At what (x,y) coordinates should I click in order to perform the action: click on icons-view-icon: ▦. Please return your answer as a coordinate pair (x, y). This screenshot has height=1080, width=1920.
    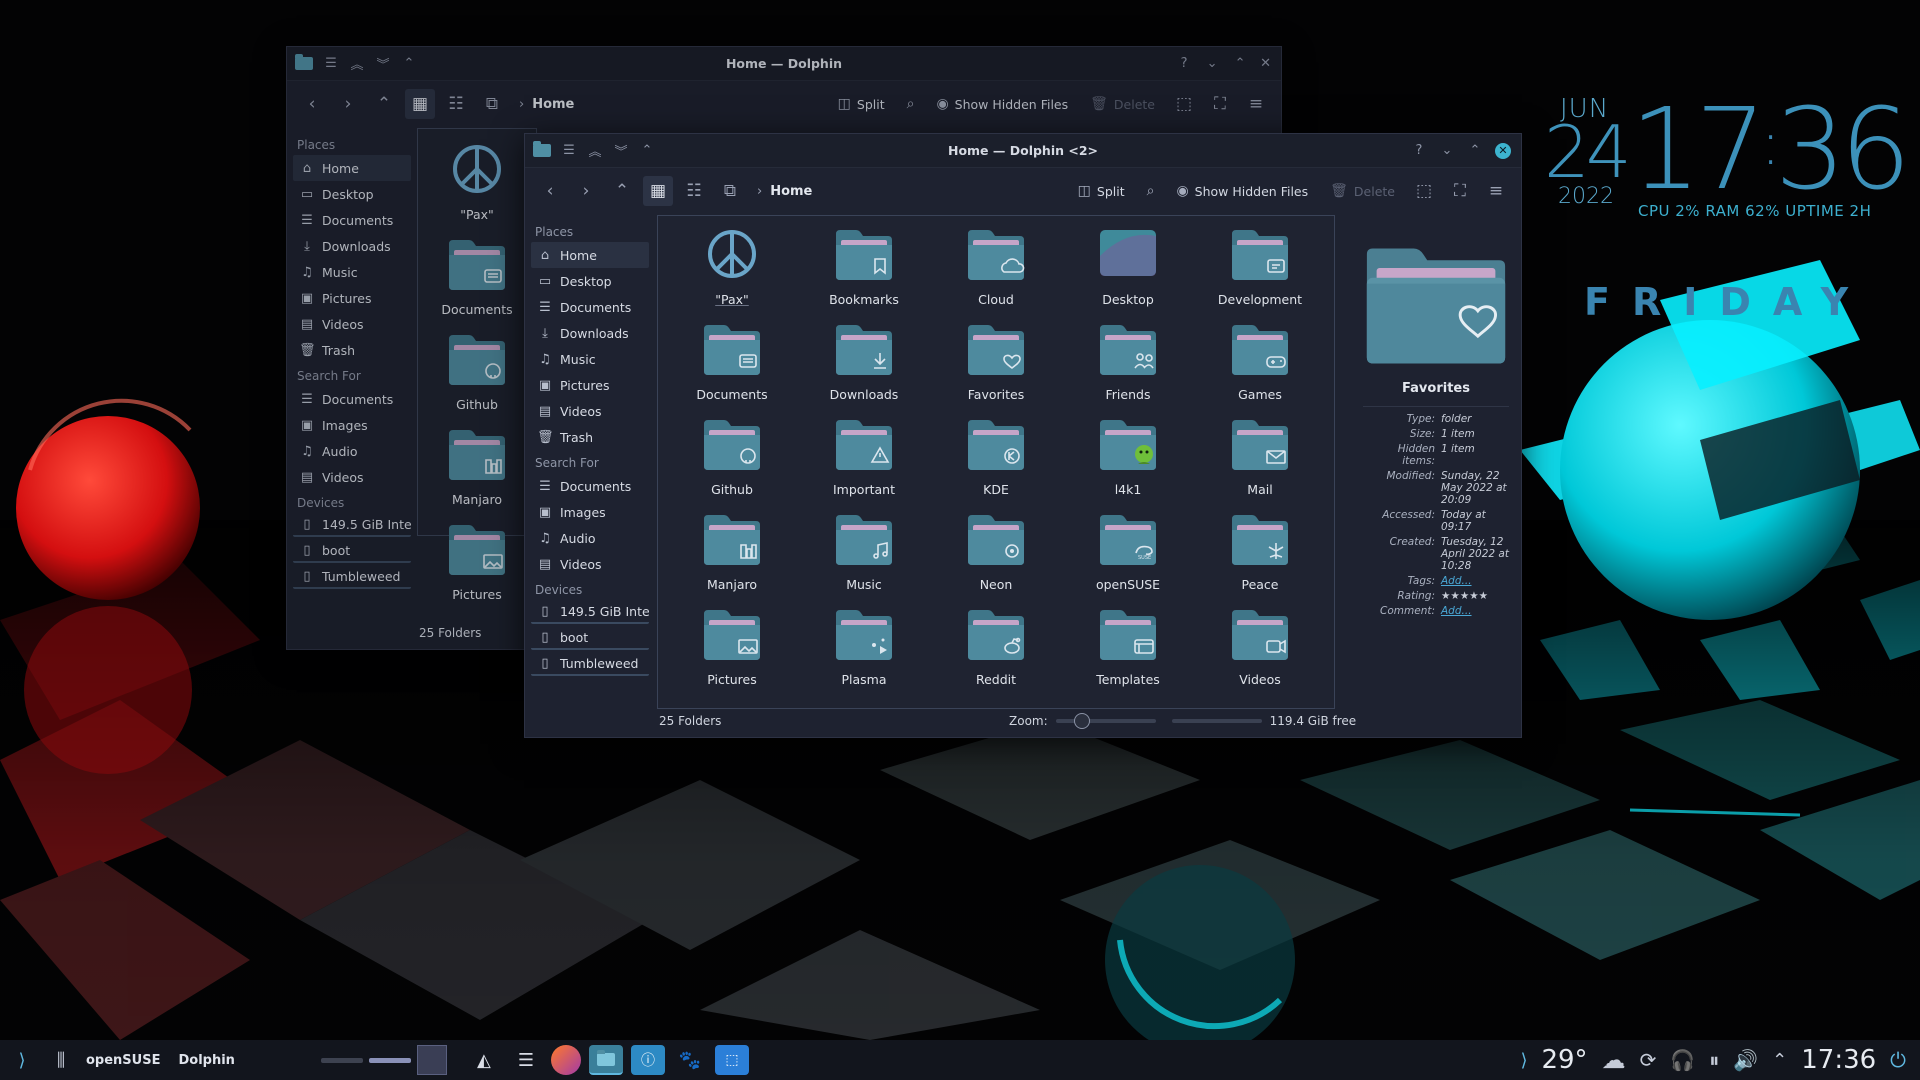
    Looking at the image, I should click on (420, 104).